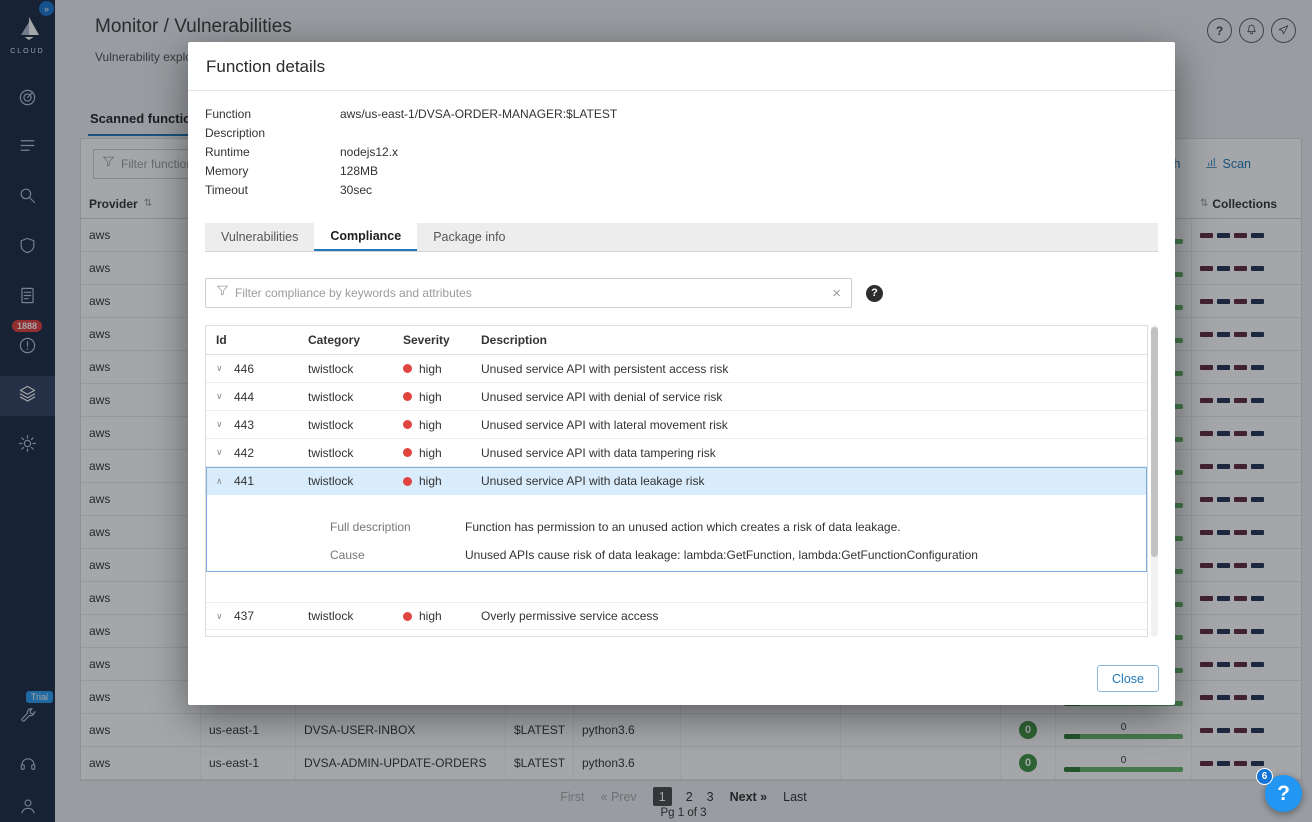  I want to click on detail-value: nodejs12.x, so click(369, 152).